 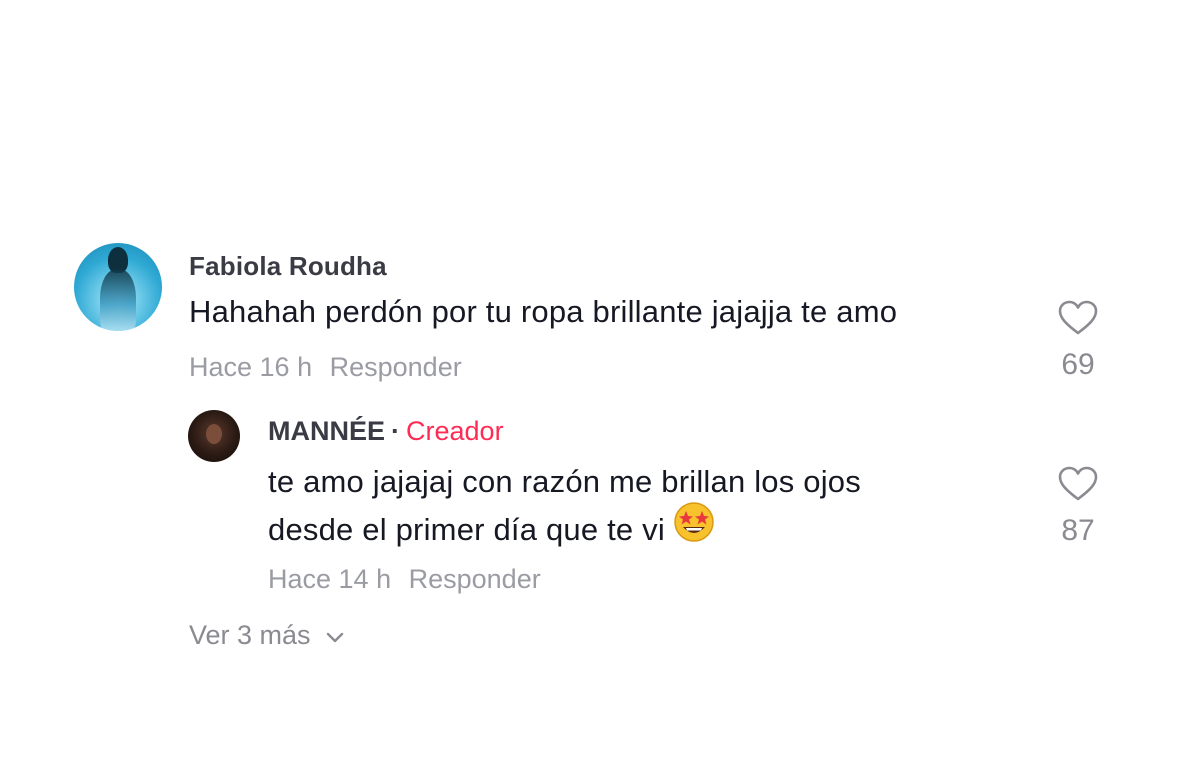 What do you see at coordinates (326, 431) in the screenshot?
I see `reply-username: MANNÉE` at bounding box center [326, 431].